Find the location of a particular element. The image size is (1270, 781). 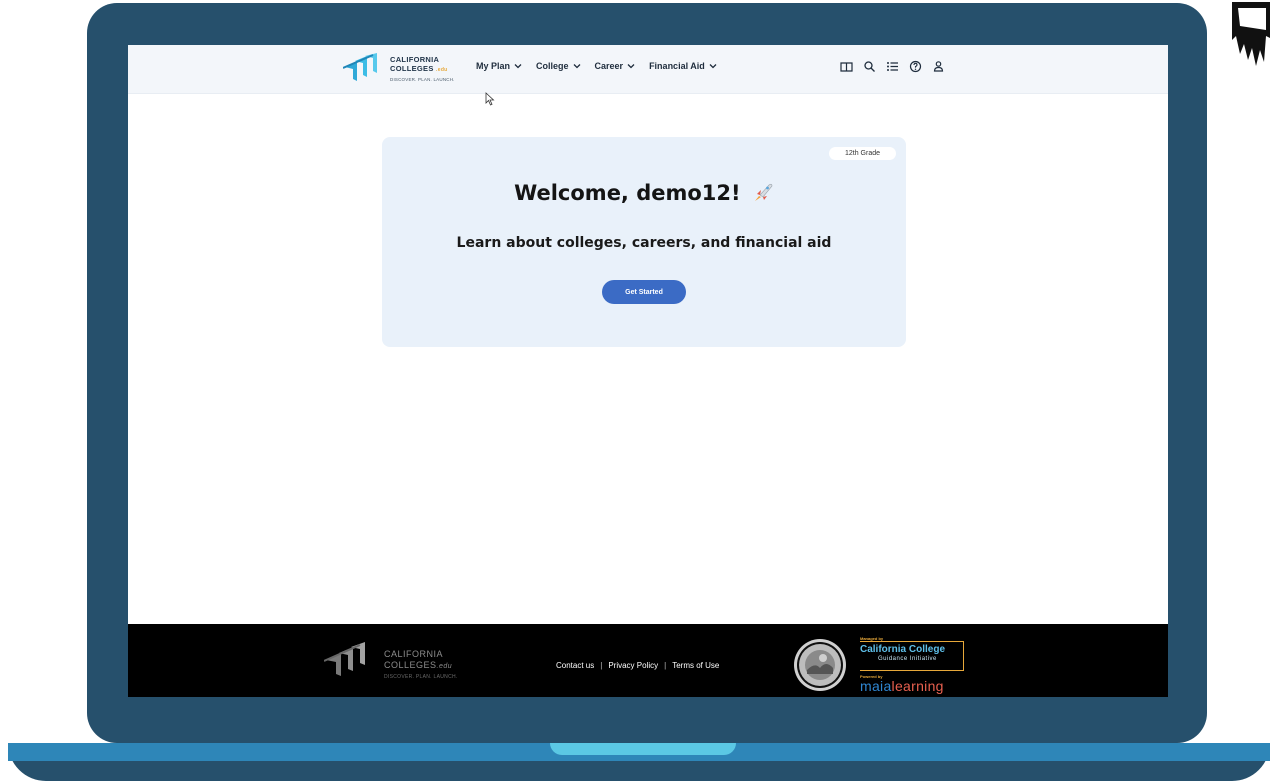

learning-text: learning is located at coordinates (917, 686).